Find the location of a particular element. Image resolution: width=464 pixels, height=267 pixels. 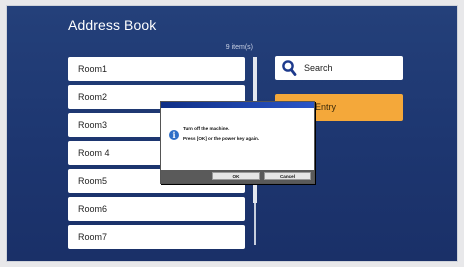

ok-button: OK is located at coordinates (236, 176).